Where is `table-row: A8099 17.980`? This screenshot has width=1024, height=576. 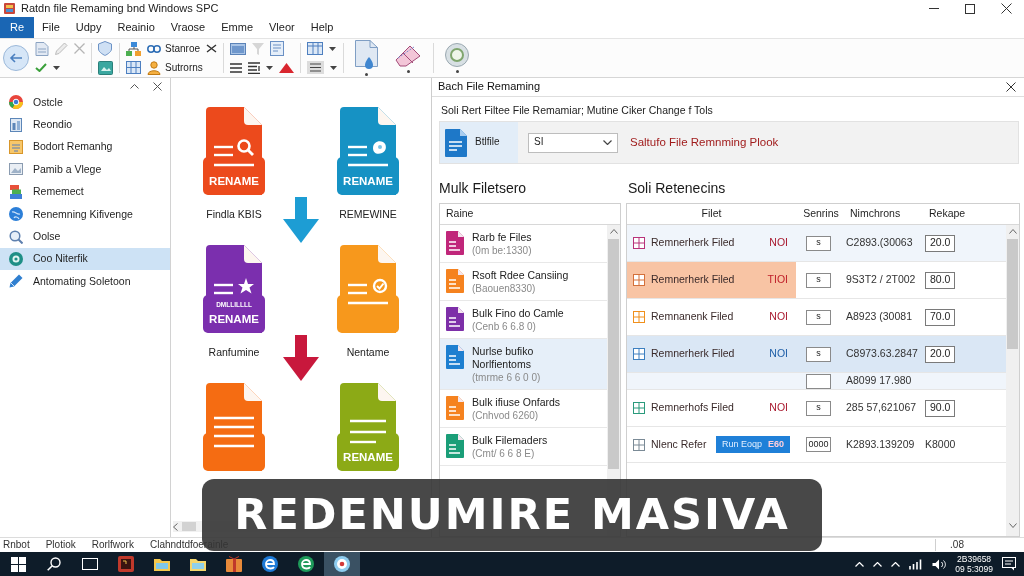
table-row: A8099 17.980 is located at coordinates (816, 381).